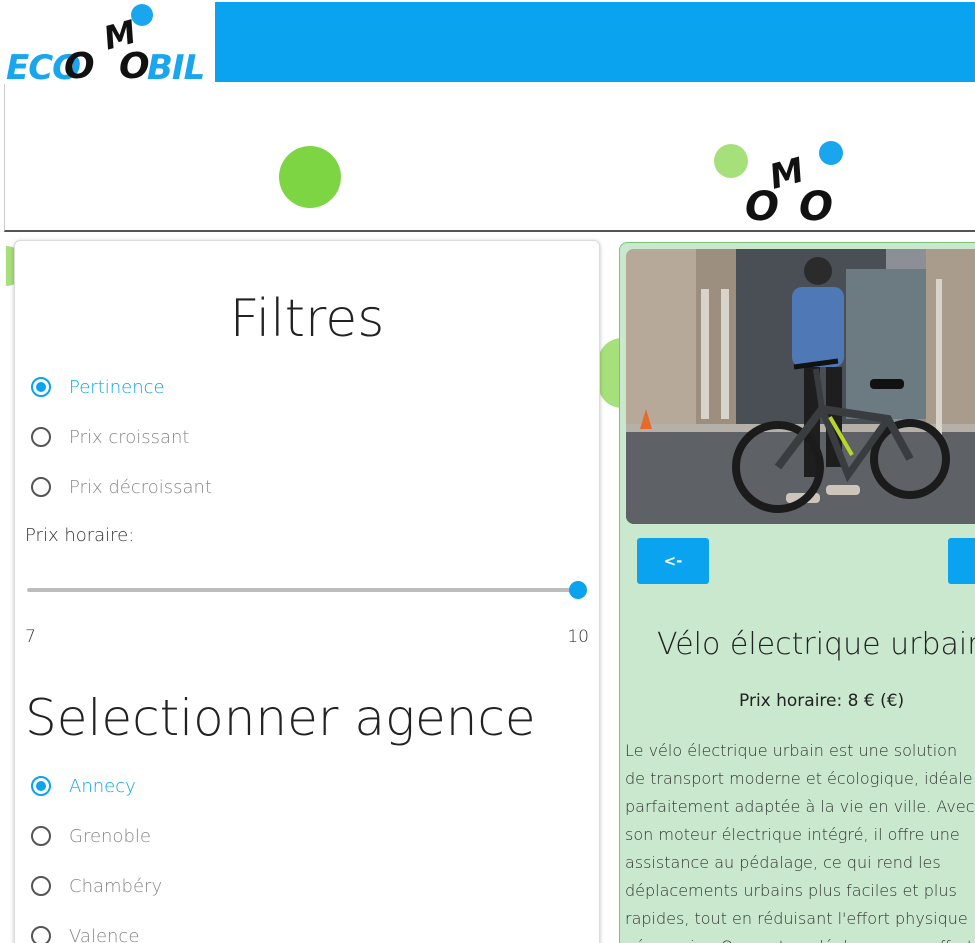  I want to click on price-filter-label: Prix horaire:, so click(80, 535).